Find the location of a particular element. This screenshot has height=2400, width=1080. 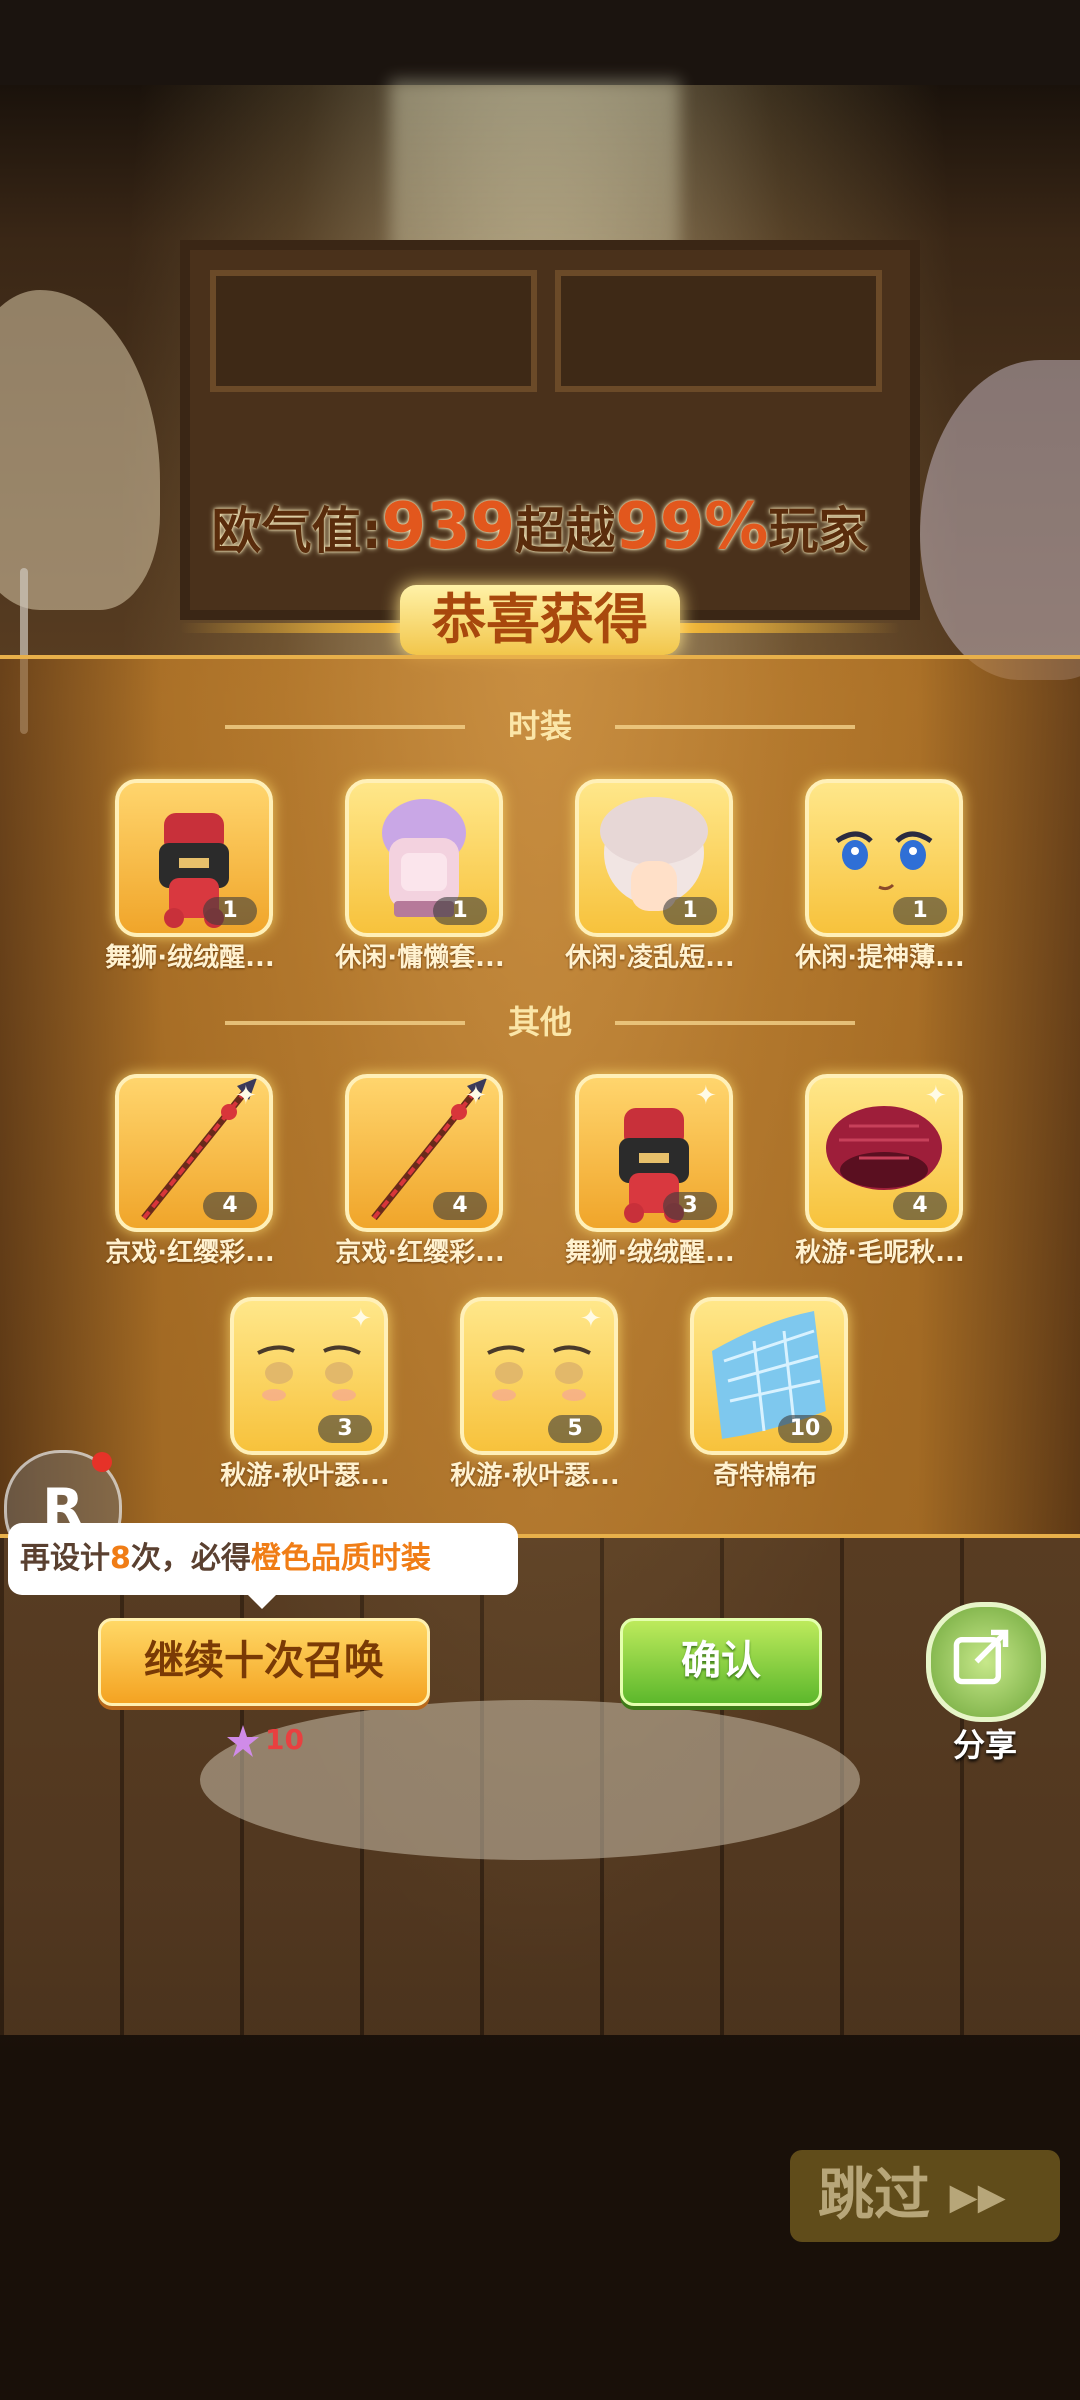

reward-title-banner: 恭喜获得 is located at coordinates (540, 625).